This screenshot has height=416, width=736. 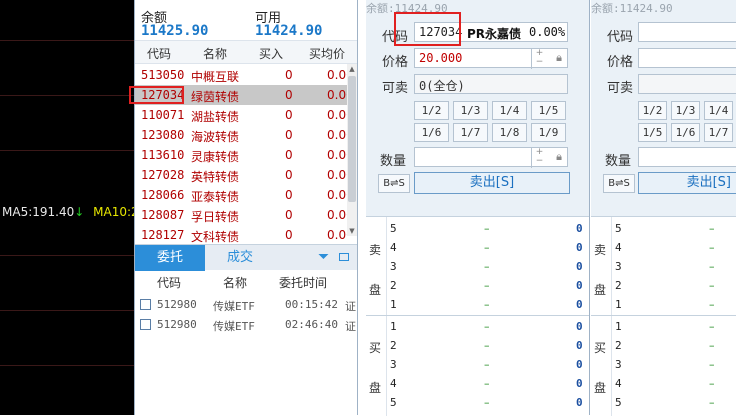 What do you see at coordinates (491, 157) in the screenshot?
I see `qty-input: + − 🔒︎` at bounding box center [491, 157].